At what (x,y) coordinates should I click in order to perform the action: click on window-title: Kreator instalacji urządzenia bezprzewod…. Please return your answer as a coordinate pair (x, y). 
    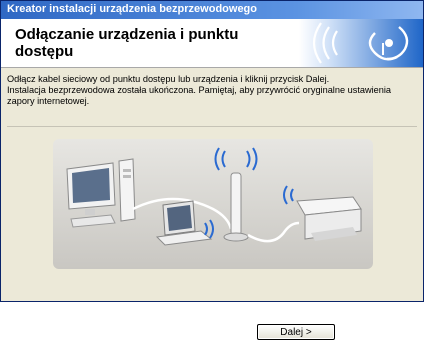
    Looking at the image, I should click on (132, 9).